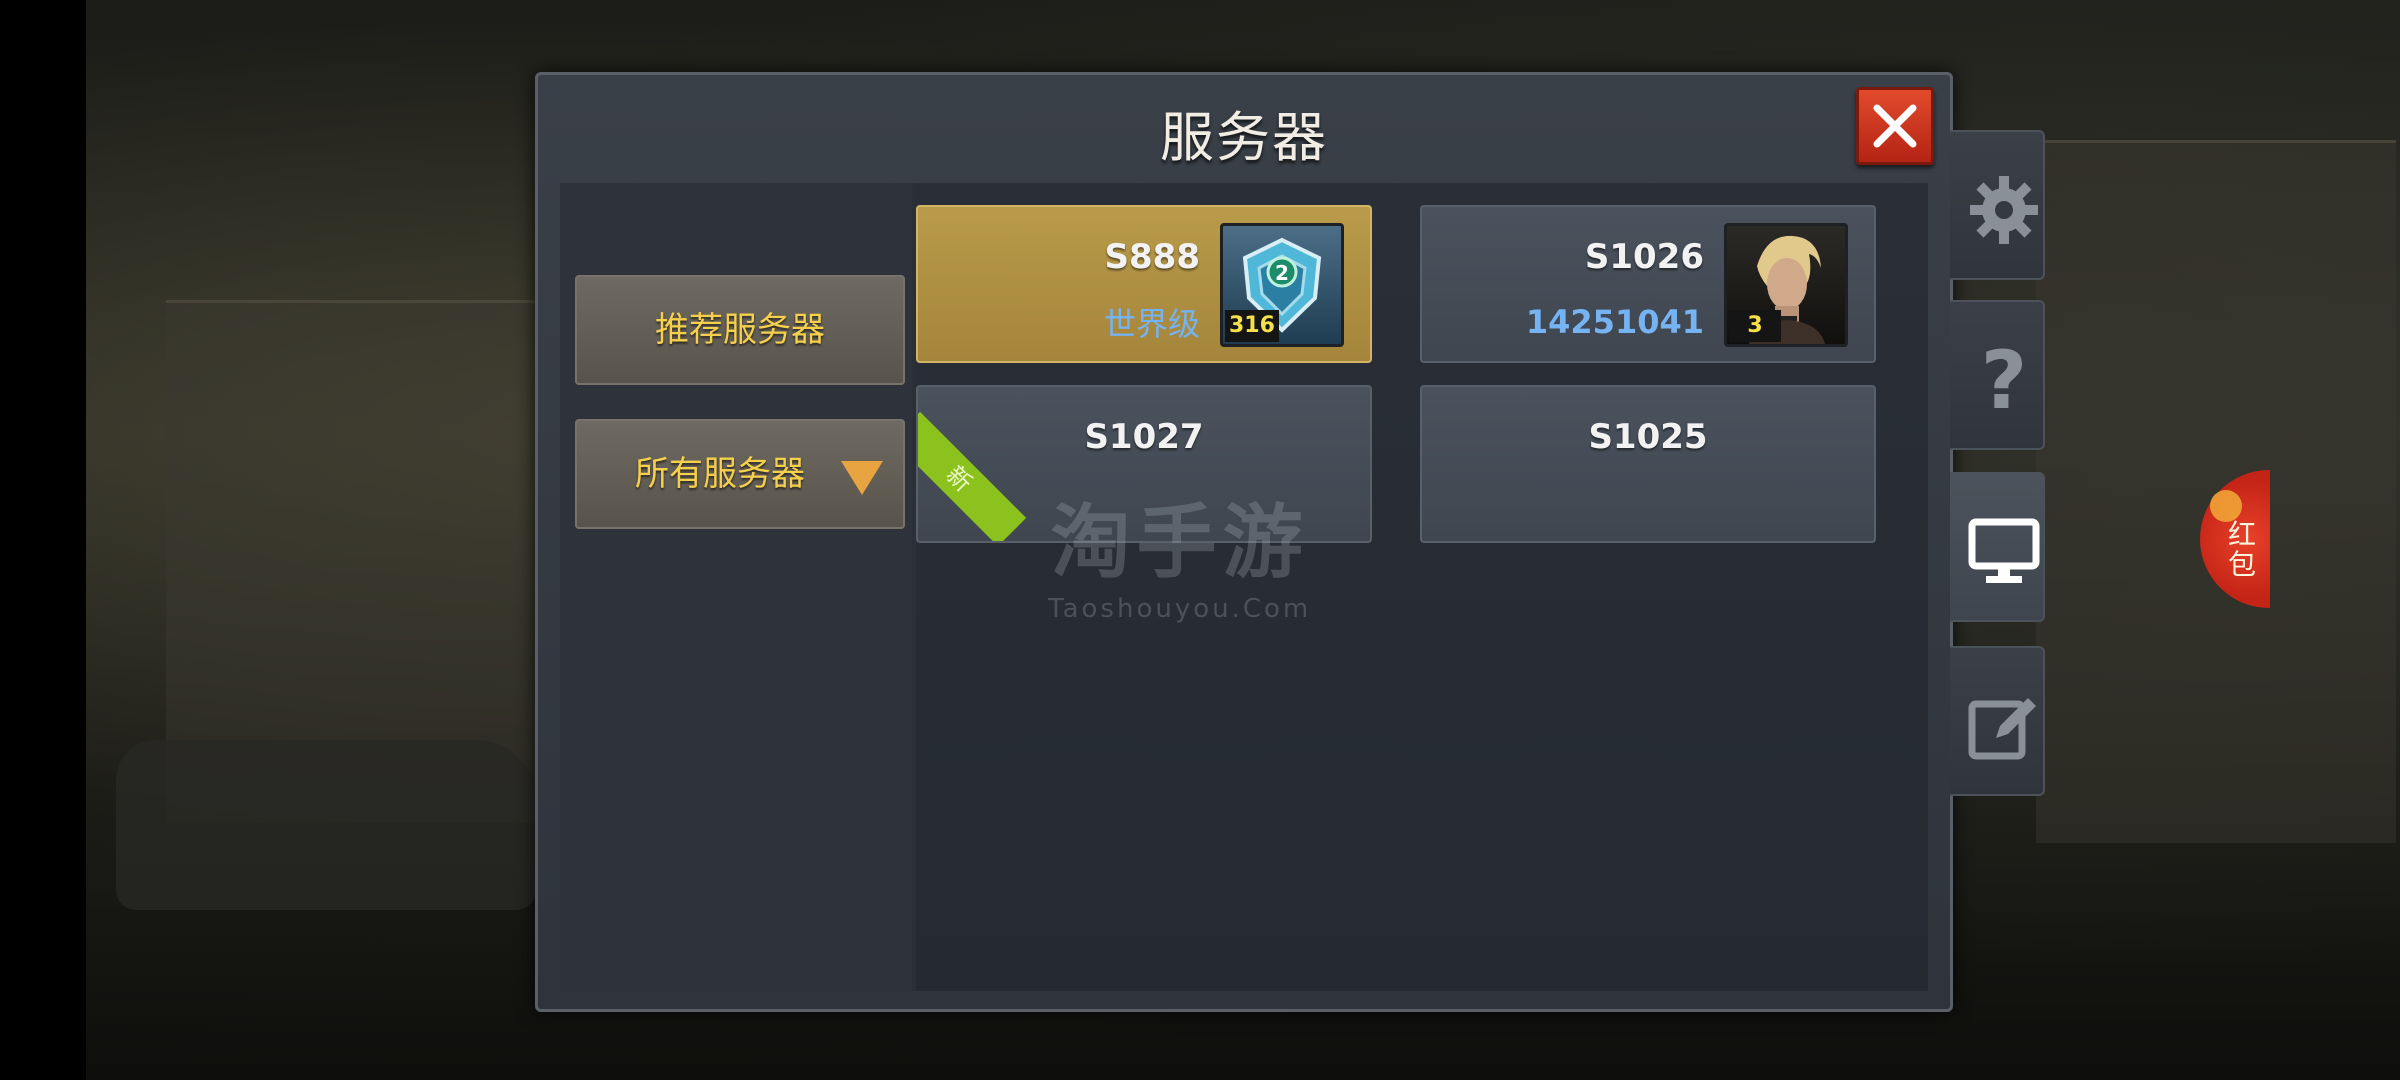 This screenshot has height=1080, width=2400. What do you see at coordinates (1644, 257) in the screenshot?
I see `server-name: S1026` at bounding box center [1644, 257].